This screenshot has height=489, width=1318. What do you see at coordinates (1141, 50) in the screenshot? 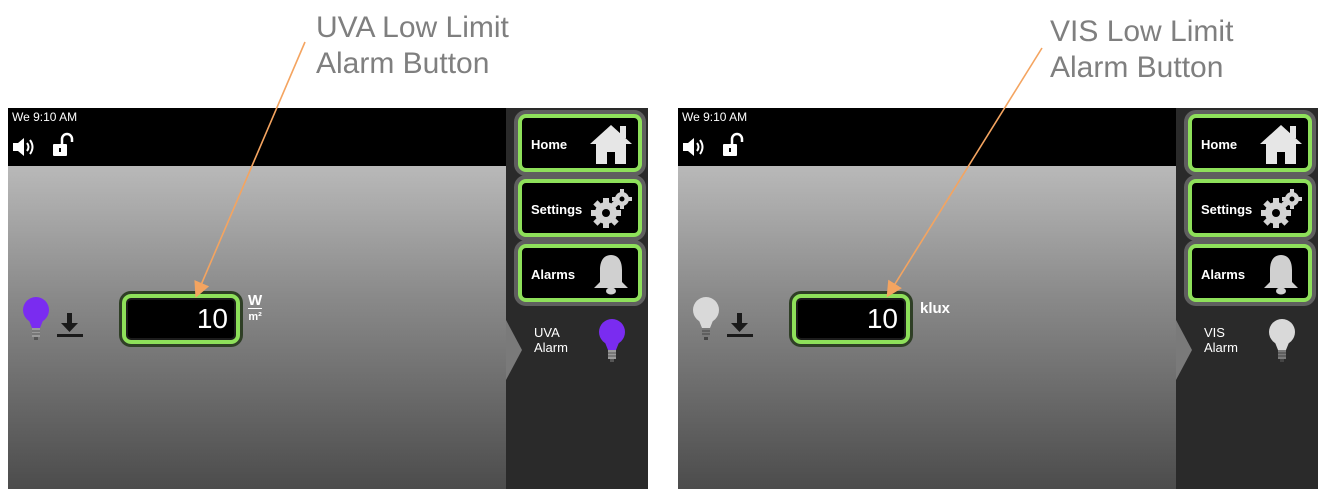
I see `annotation-vis-low-limit: VIS Low Limit Alarm Button` at bounding box center [1141, 50].